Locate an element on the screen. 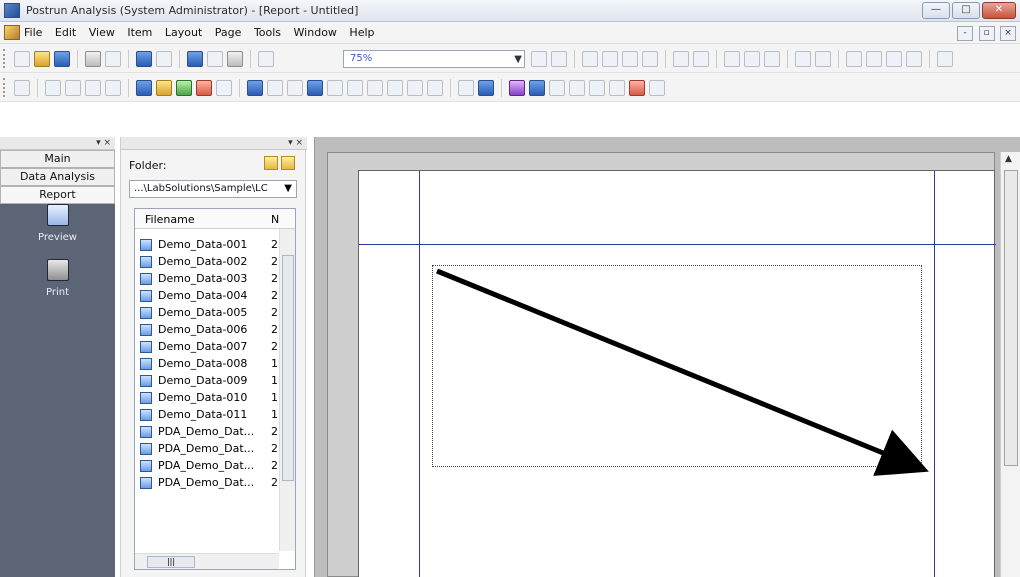 The width and height of the screenshot is (1020, 577). graph-icon is located at coordinates (275, 88).